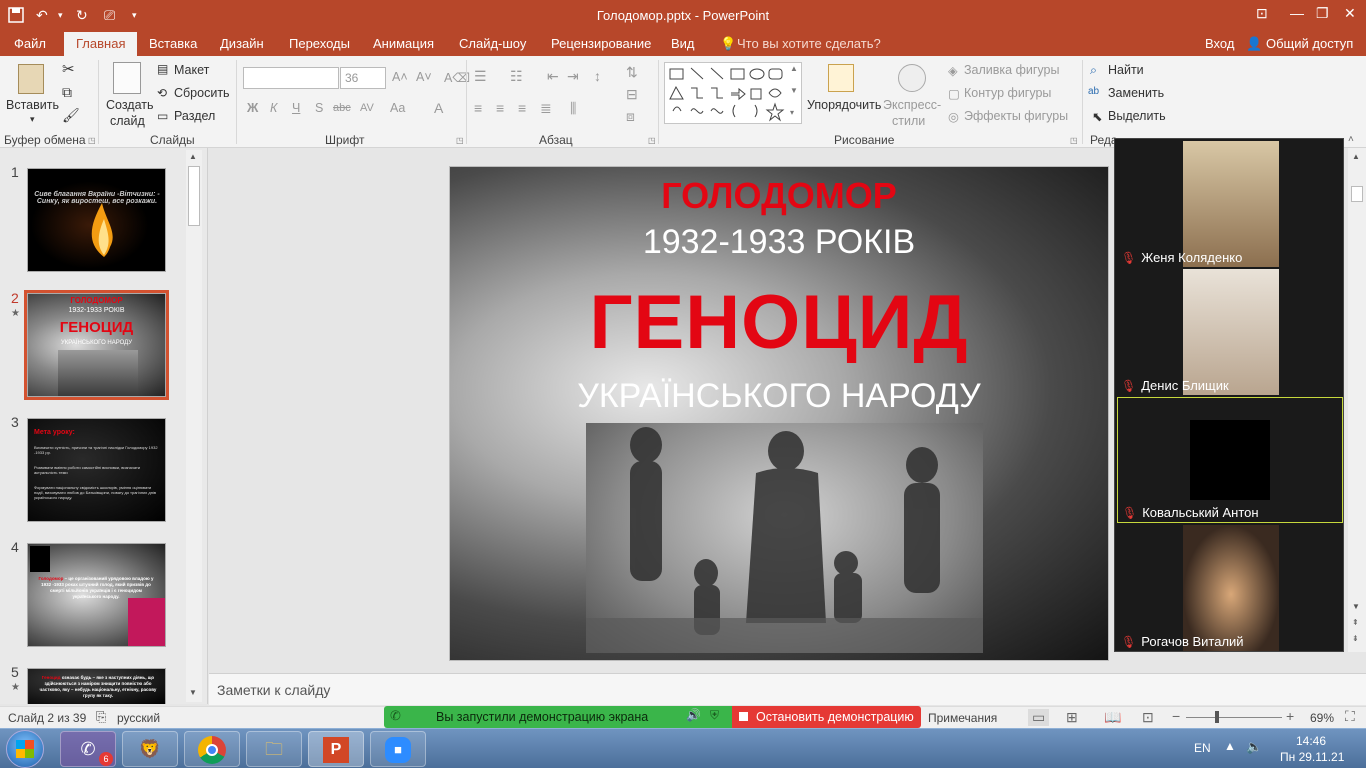 The width and height of the screenshot is (1366, 768). What do you see at coordinates (912, 78) in the screenshot?
I see `quick-styles-icon` at bounding box center [912, 78].